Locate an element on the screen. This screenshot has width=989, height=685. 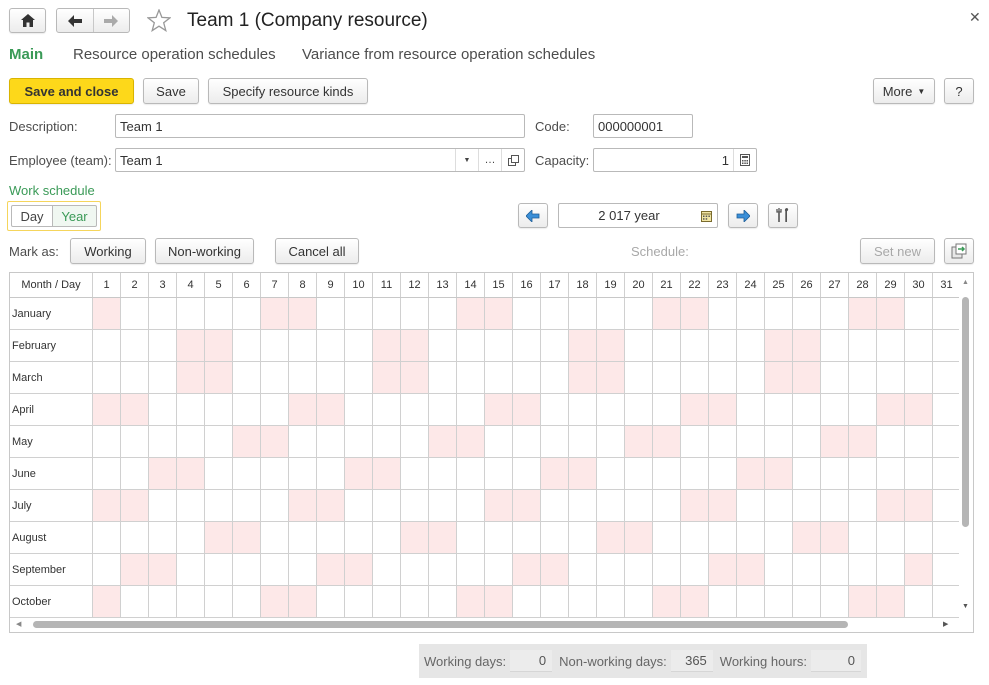
period-field: 2 017 year is located at coordinates (638, 215).